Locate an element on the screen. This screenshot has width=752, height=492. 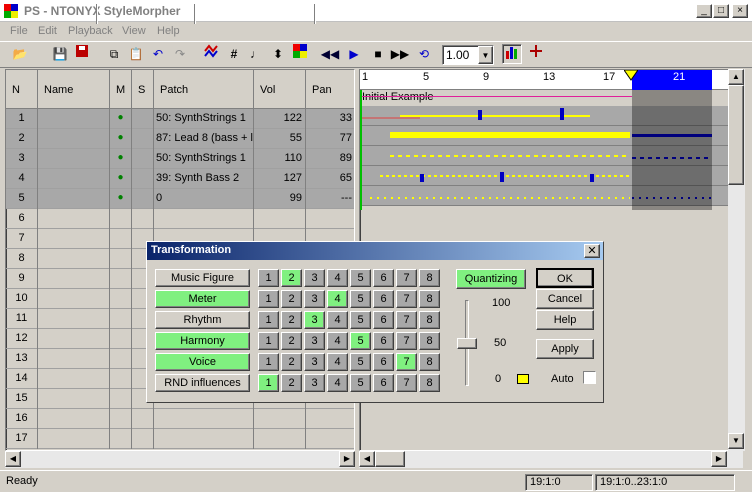
save-icon: 💾 is located at coordinates (60, 54).